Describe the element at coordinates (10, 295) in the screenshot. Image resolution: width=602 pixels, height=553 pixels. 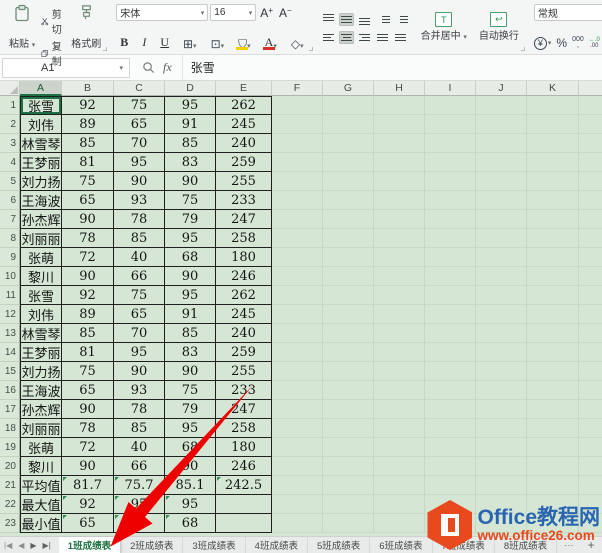
I see `row-header-11: 11` at that location.